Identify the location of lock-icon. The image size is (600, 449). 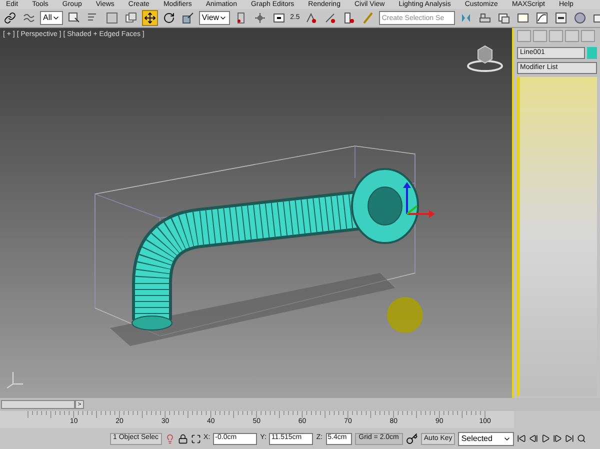
(183, 439).